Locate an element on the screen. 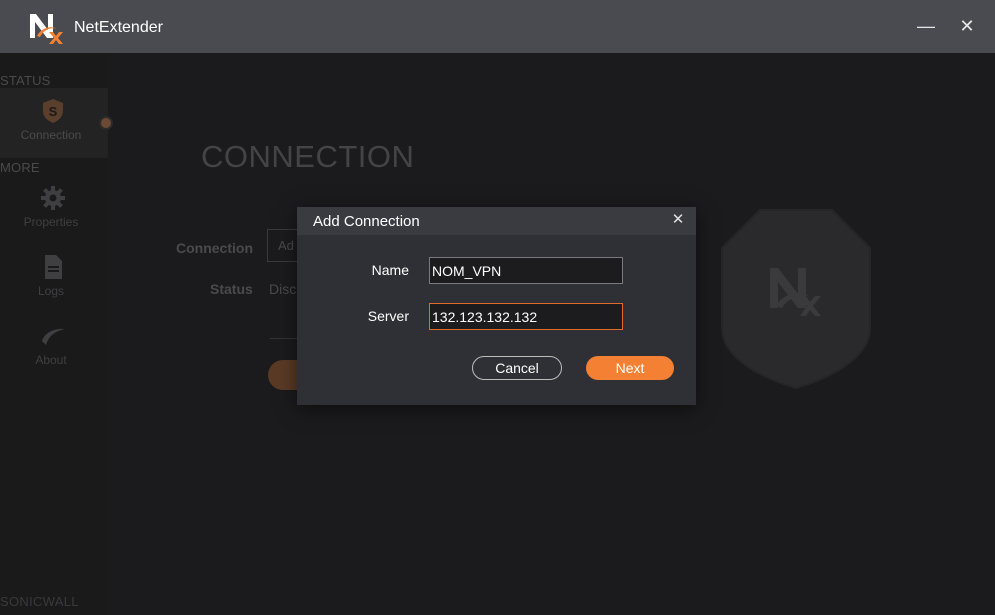  document-icon is located at coordinates (53, 267).